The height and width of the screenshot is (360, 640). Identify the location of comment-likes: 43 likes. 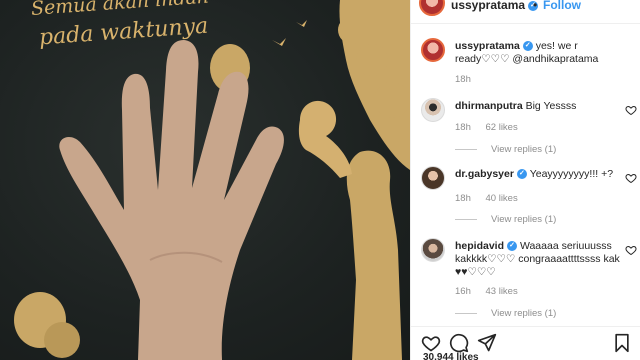
(502, 291).